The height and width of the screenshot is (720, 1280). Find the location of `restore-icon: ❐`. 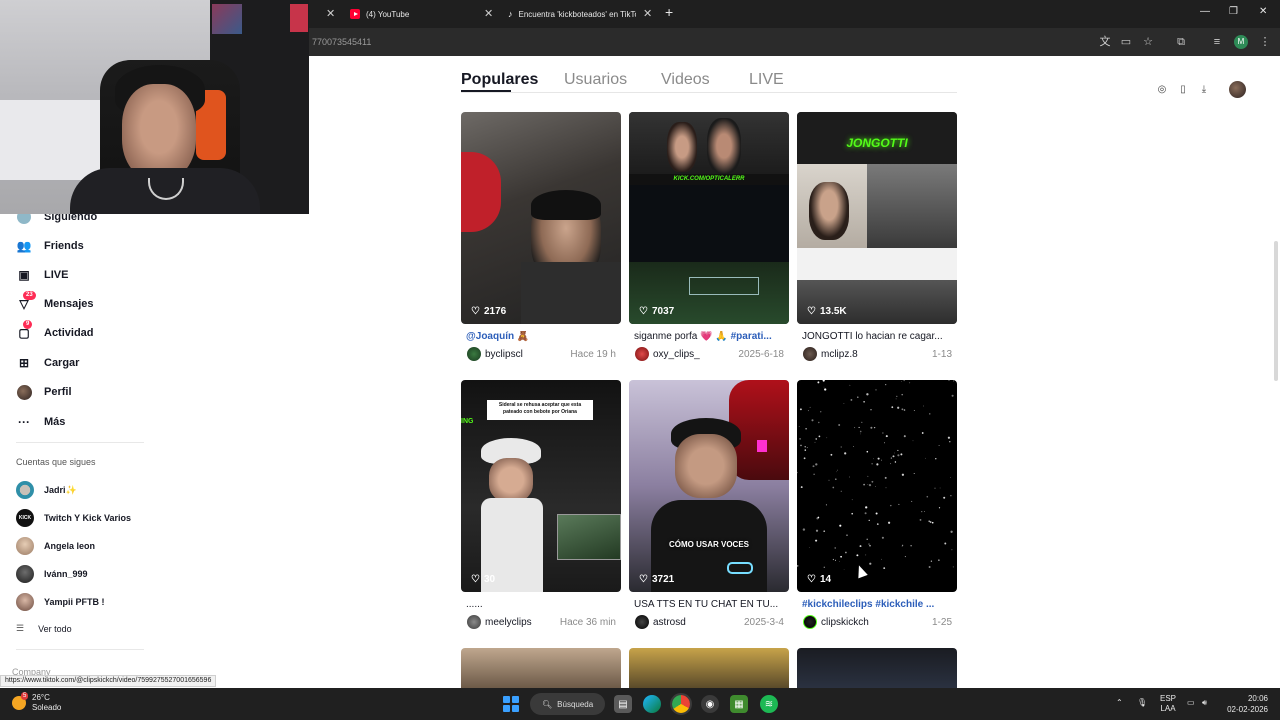

restore-icon: ❐ is located at coordinates (1233, 11).